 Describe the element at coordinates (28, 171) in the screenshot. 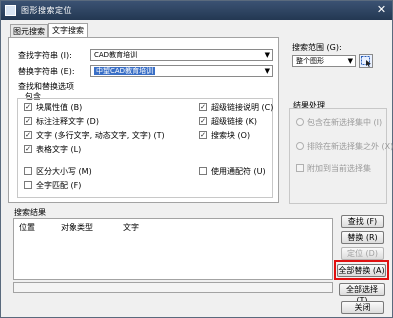

I see `checkbox-match-case` at that location.